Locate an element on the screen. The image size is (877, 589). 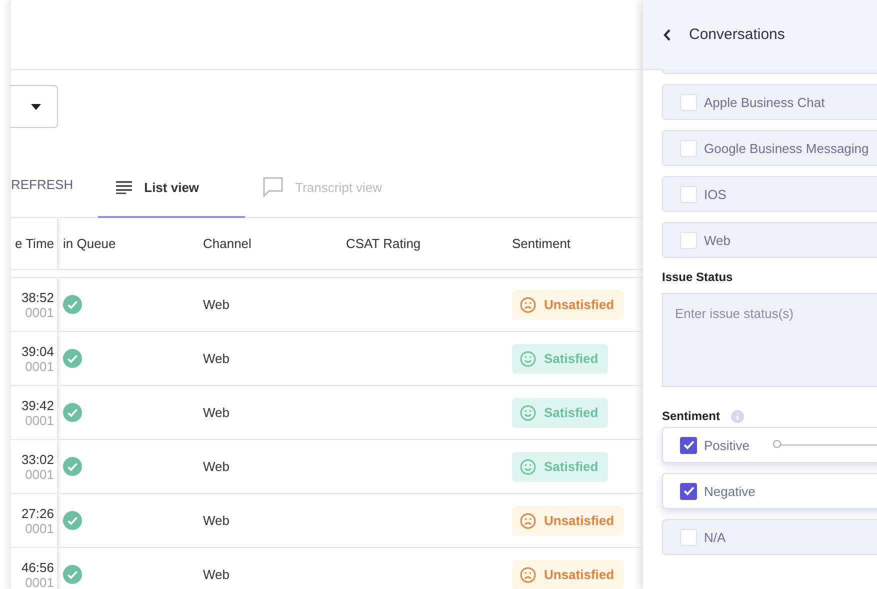
time-text: 38:52 is located at coordinates (37, 297).